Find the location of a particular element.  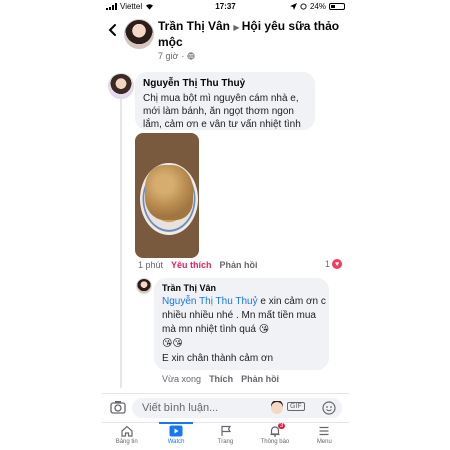

tab-menu: Menu is located at coordinates (324, 436).